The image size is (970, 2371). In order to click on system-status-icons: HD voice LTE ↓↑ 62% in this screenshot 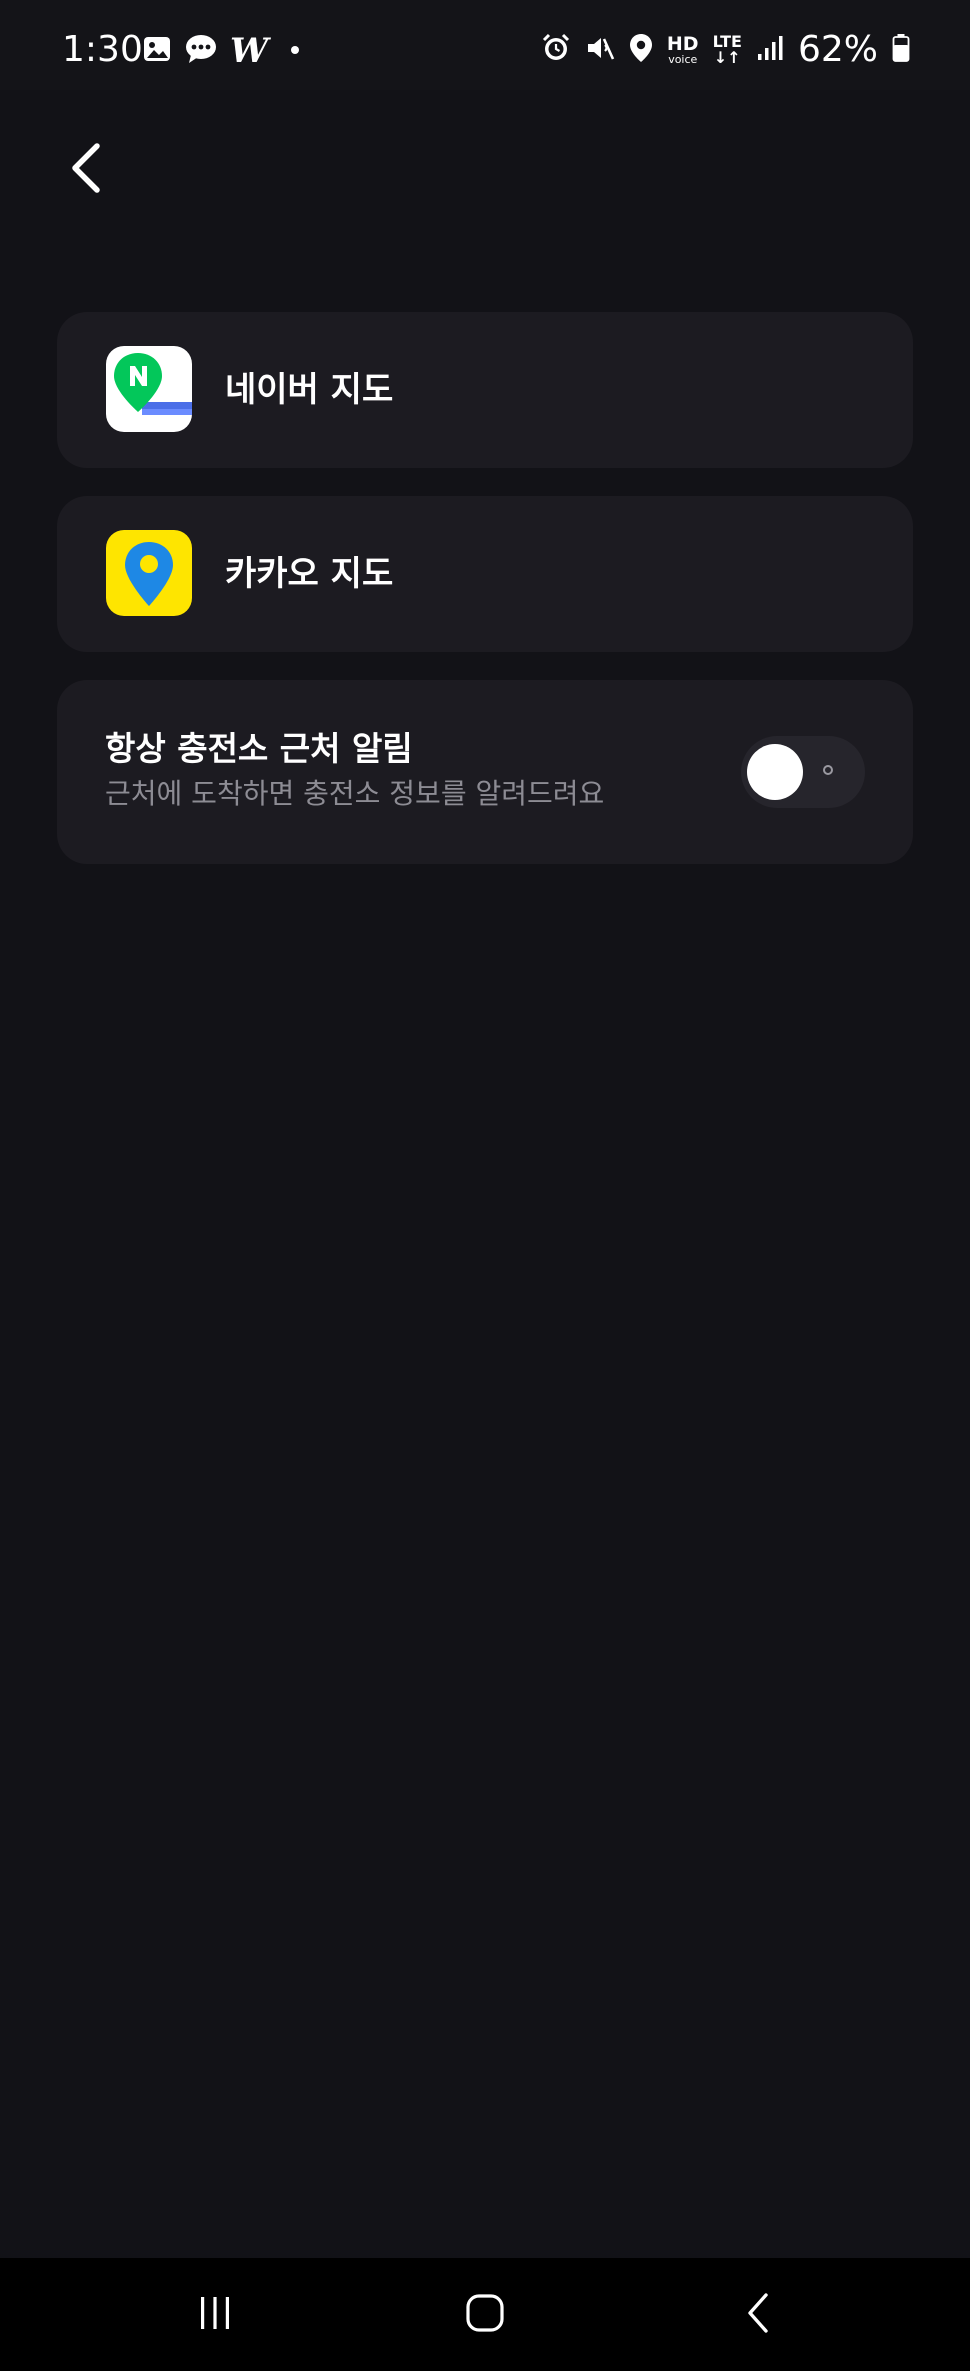, I will do `click(725, 50)`.